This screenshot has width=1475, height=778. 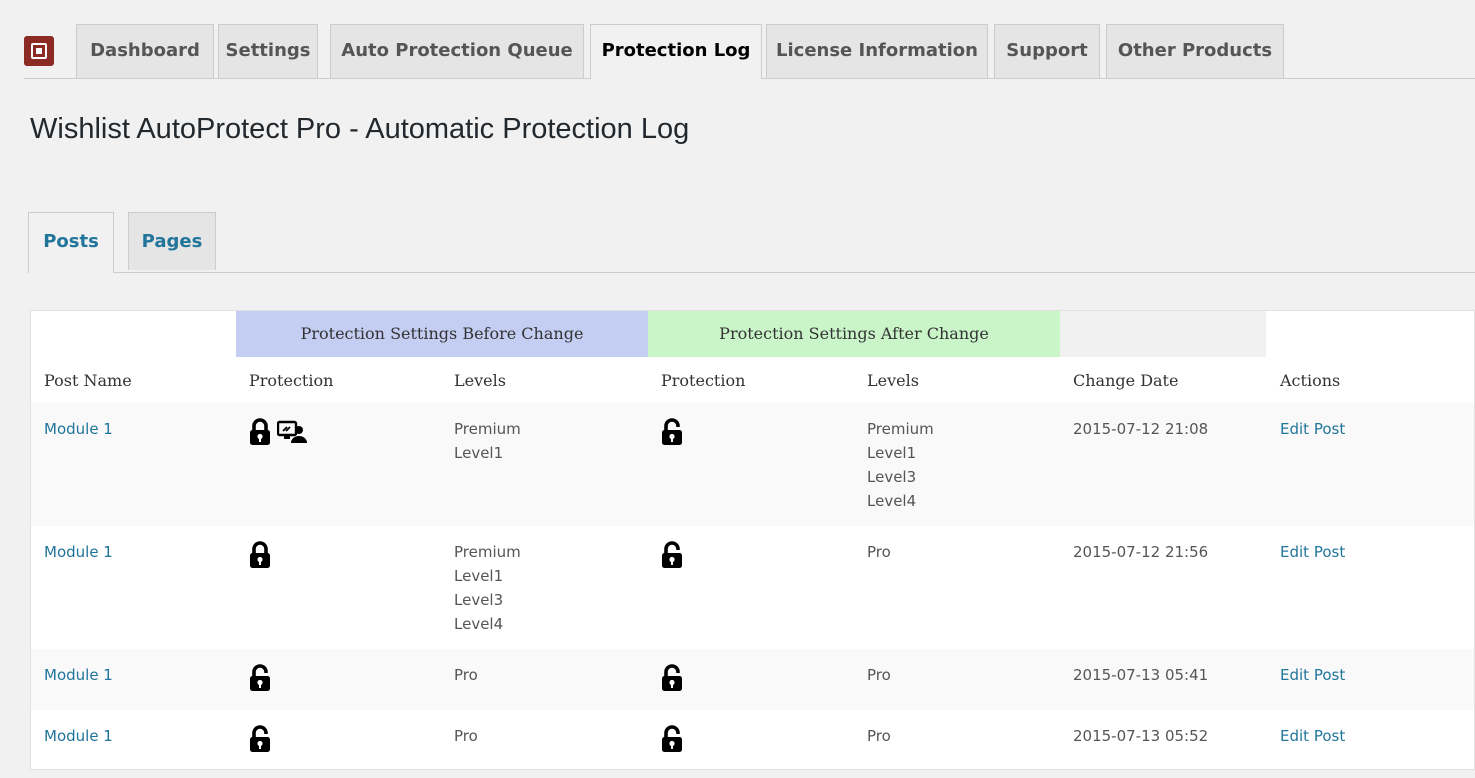 I want to click on column-header-post-name: Post Name, so click(x=88, y=380).